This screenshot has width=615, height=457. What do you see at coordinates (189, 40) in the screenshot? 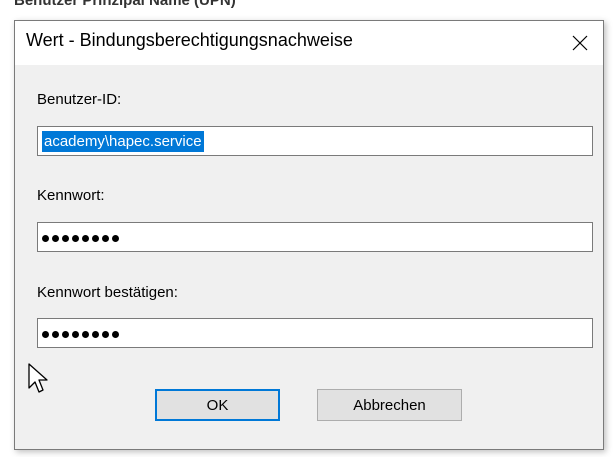
I see `dialog-title: Wert - Bindungsberechtigungsnachweise` at bounding box center [189, 40].